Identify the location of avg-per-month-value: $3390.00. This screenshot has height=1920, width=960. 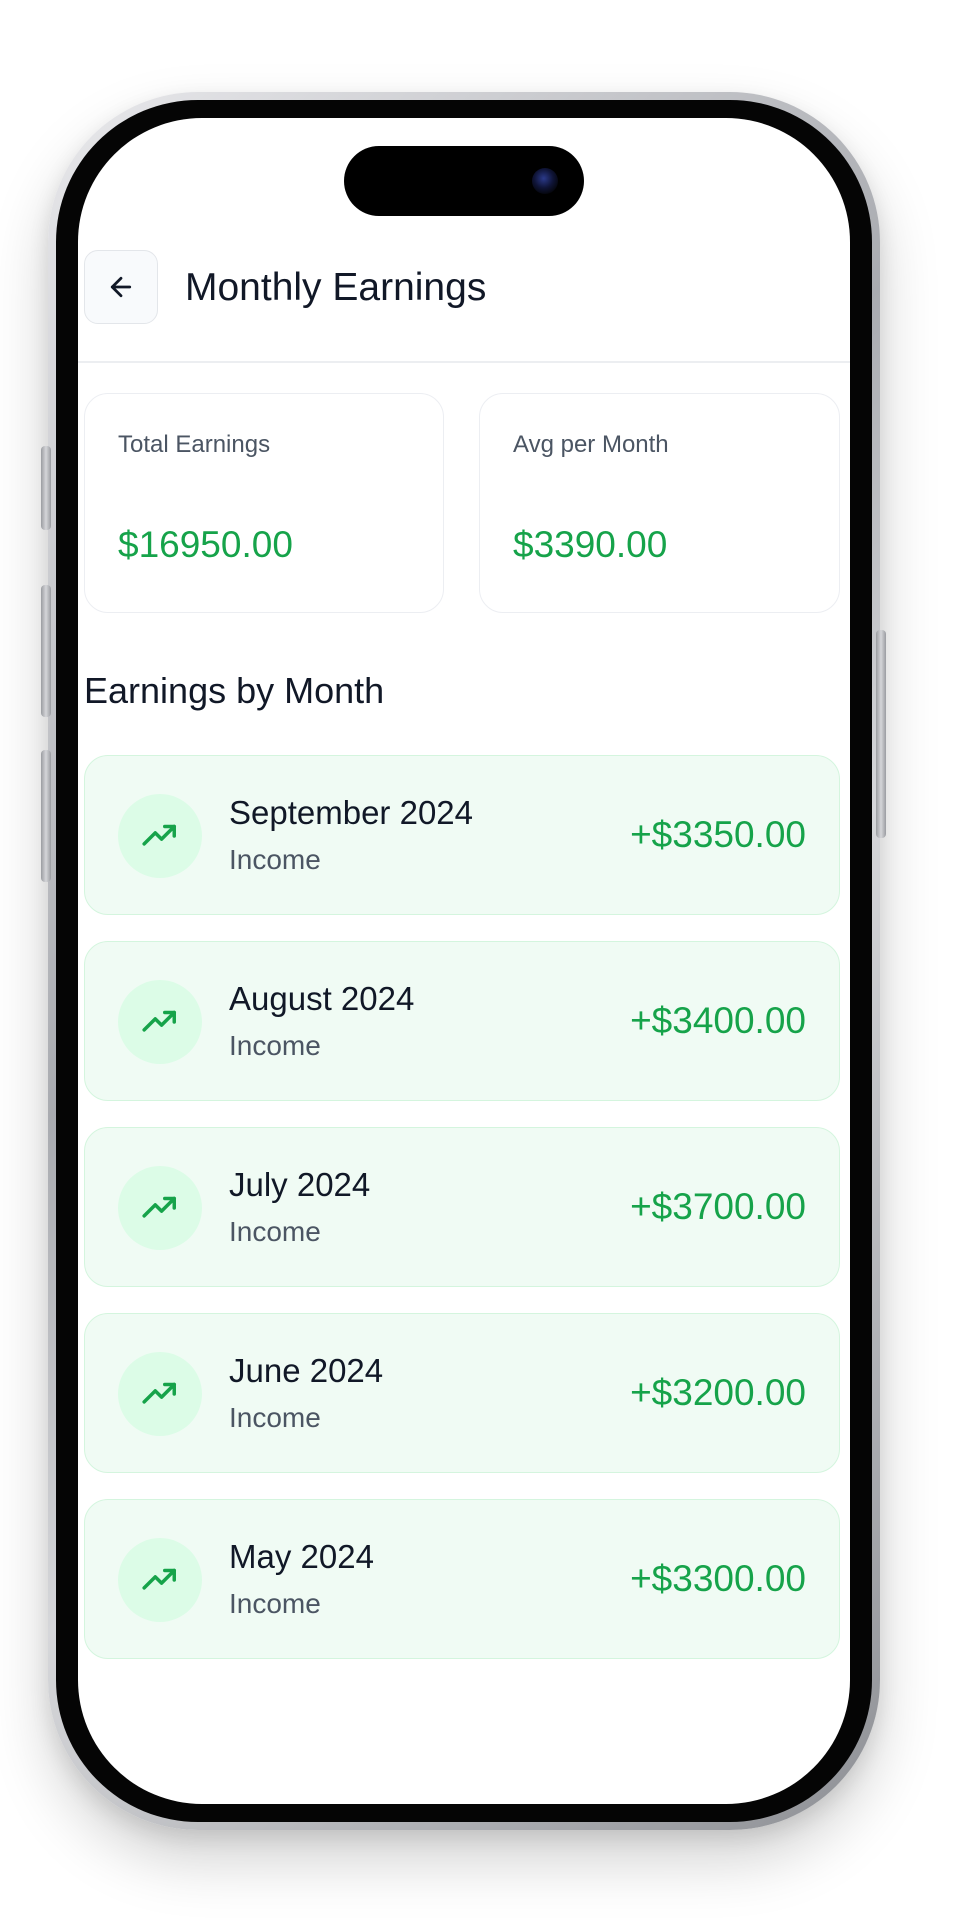
(590, 544).